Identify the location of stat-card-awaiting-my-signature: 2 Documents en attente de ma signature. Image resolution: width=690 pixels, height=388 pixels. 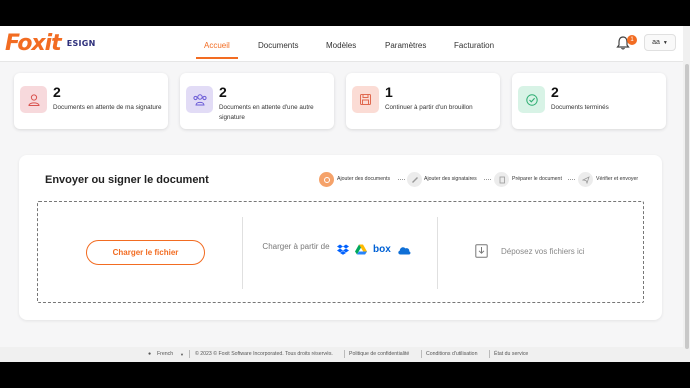
(91, 101).